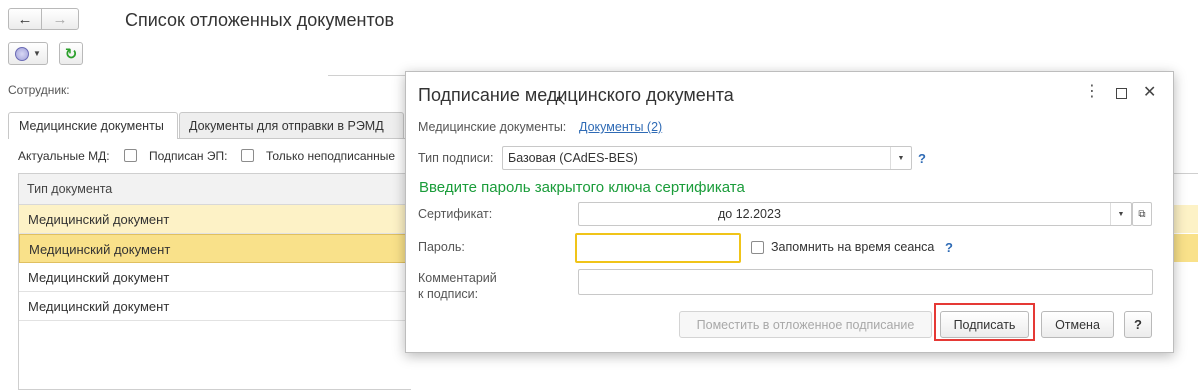  What do you see at coordinates (368, 75) in the screenshot?
I see `employee-field-line` at bounding box center [368, 75].